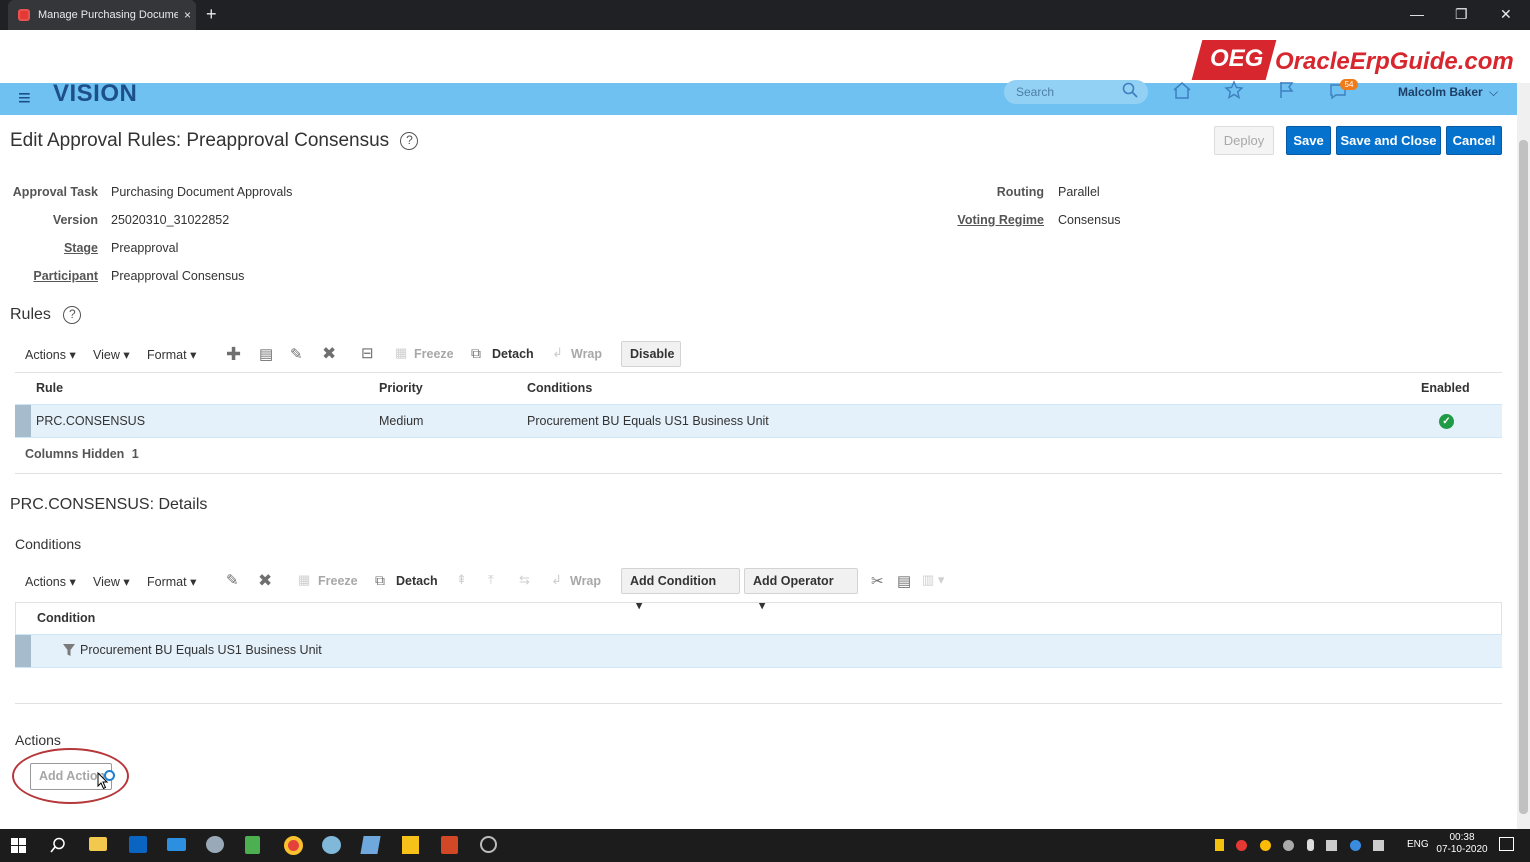 This screenshot has height=862, width=1530. What do you see at coordinates (1308, 140) in the screenshot?
I see `save-button: Save` at bounding box center [1308, 140].